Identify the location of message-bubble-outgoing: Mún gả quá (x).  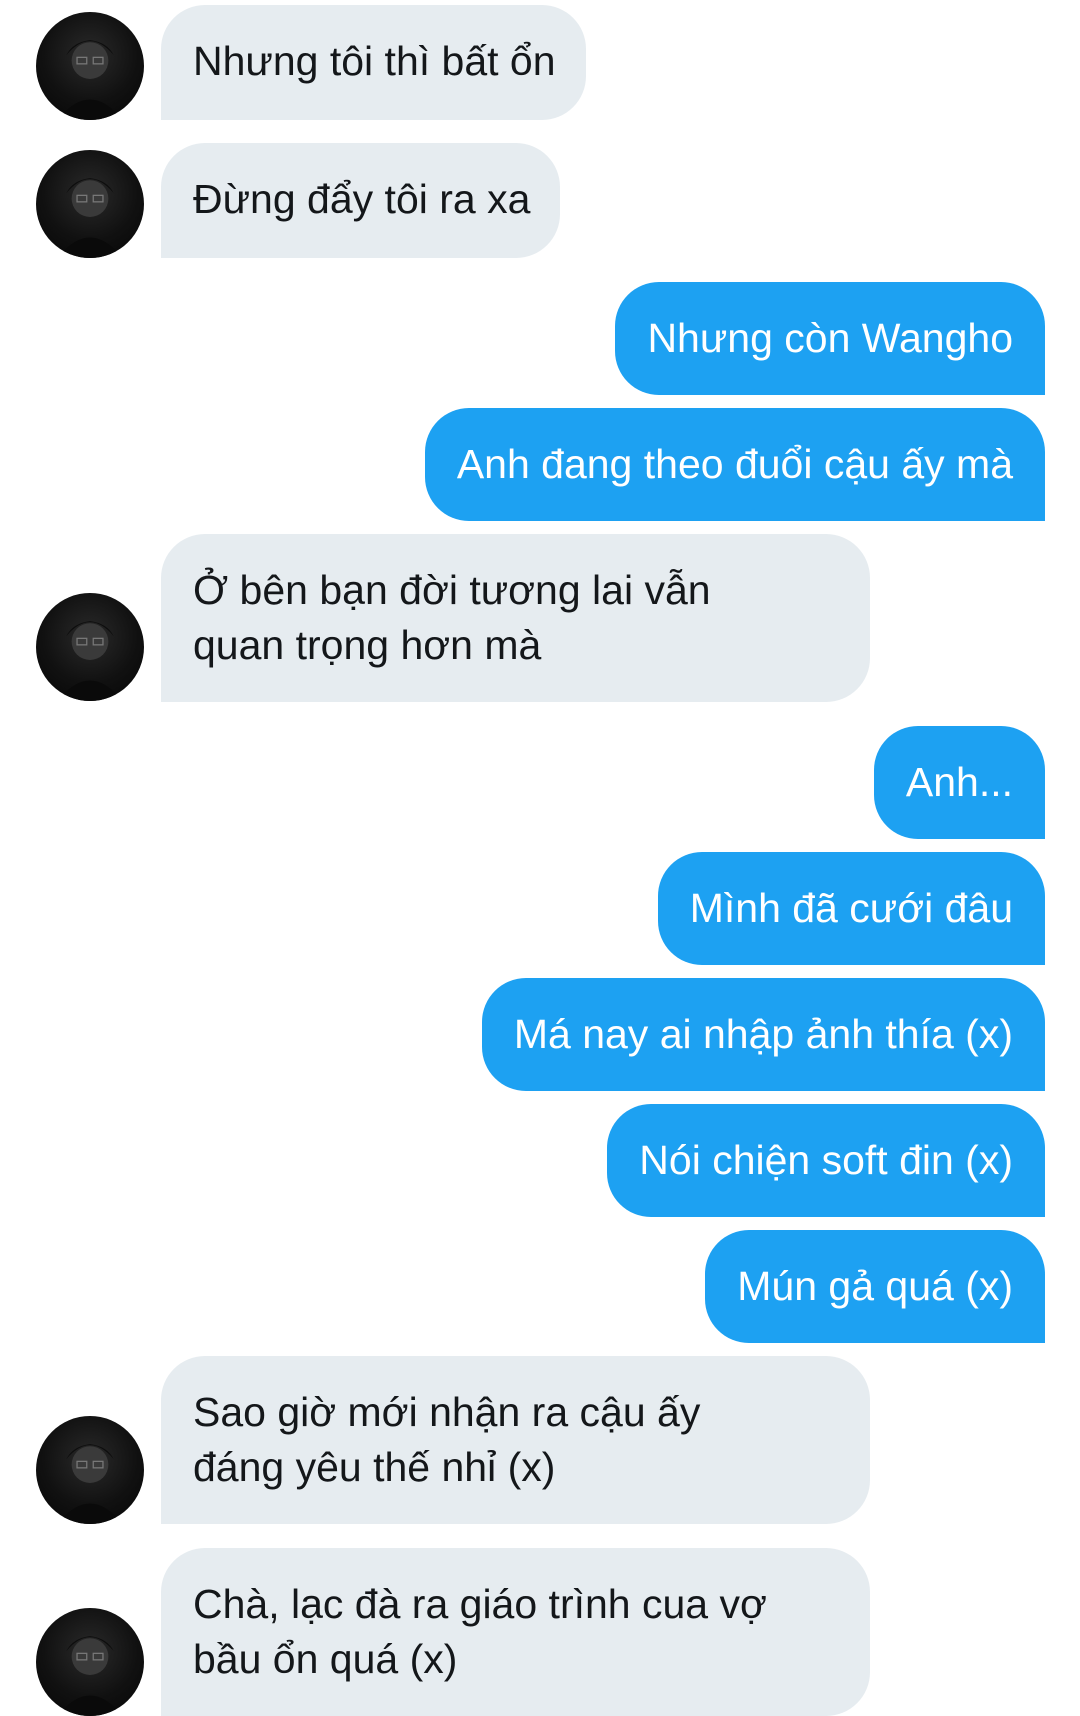
(875, 1286).